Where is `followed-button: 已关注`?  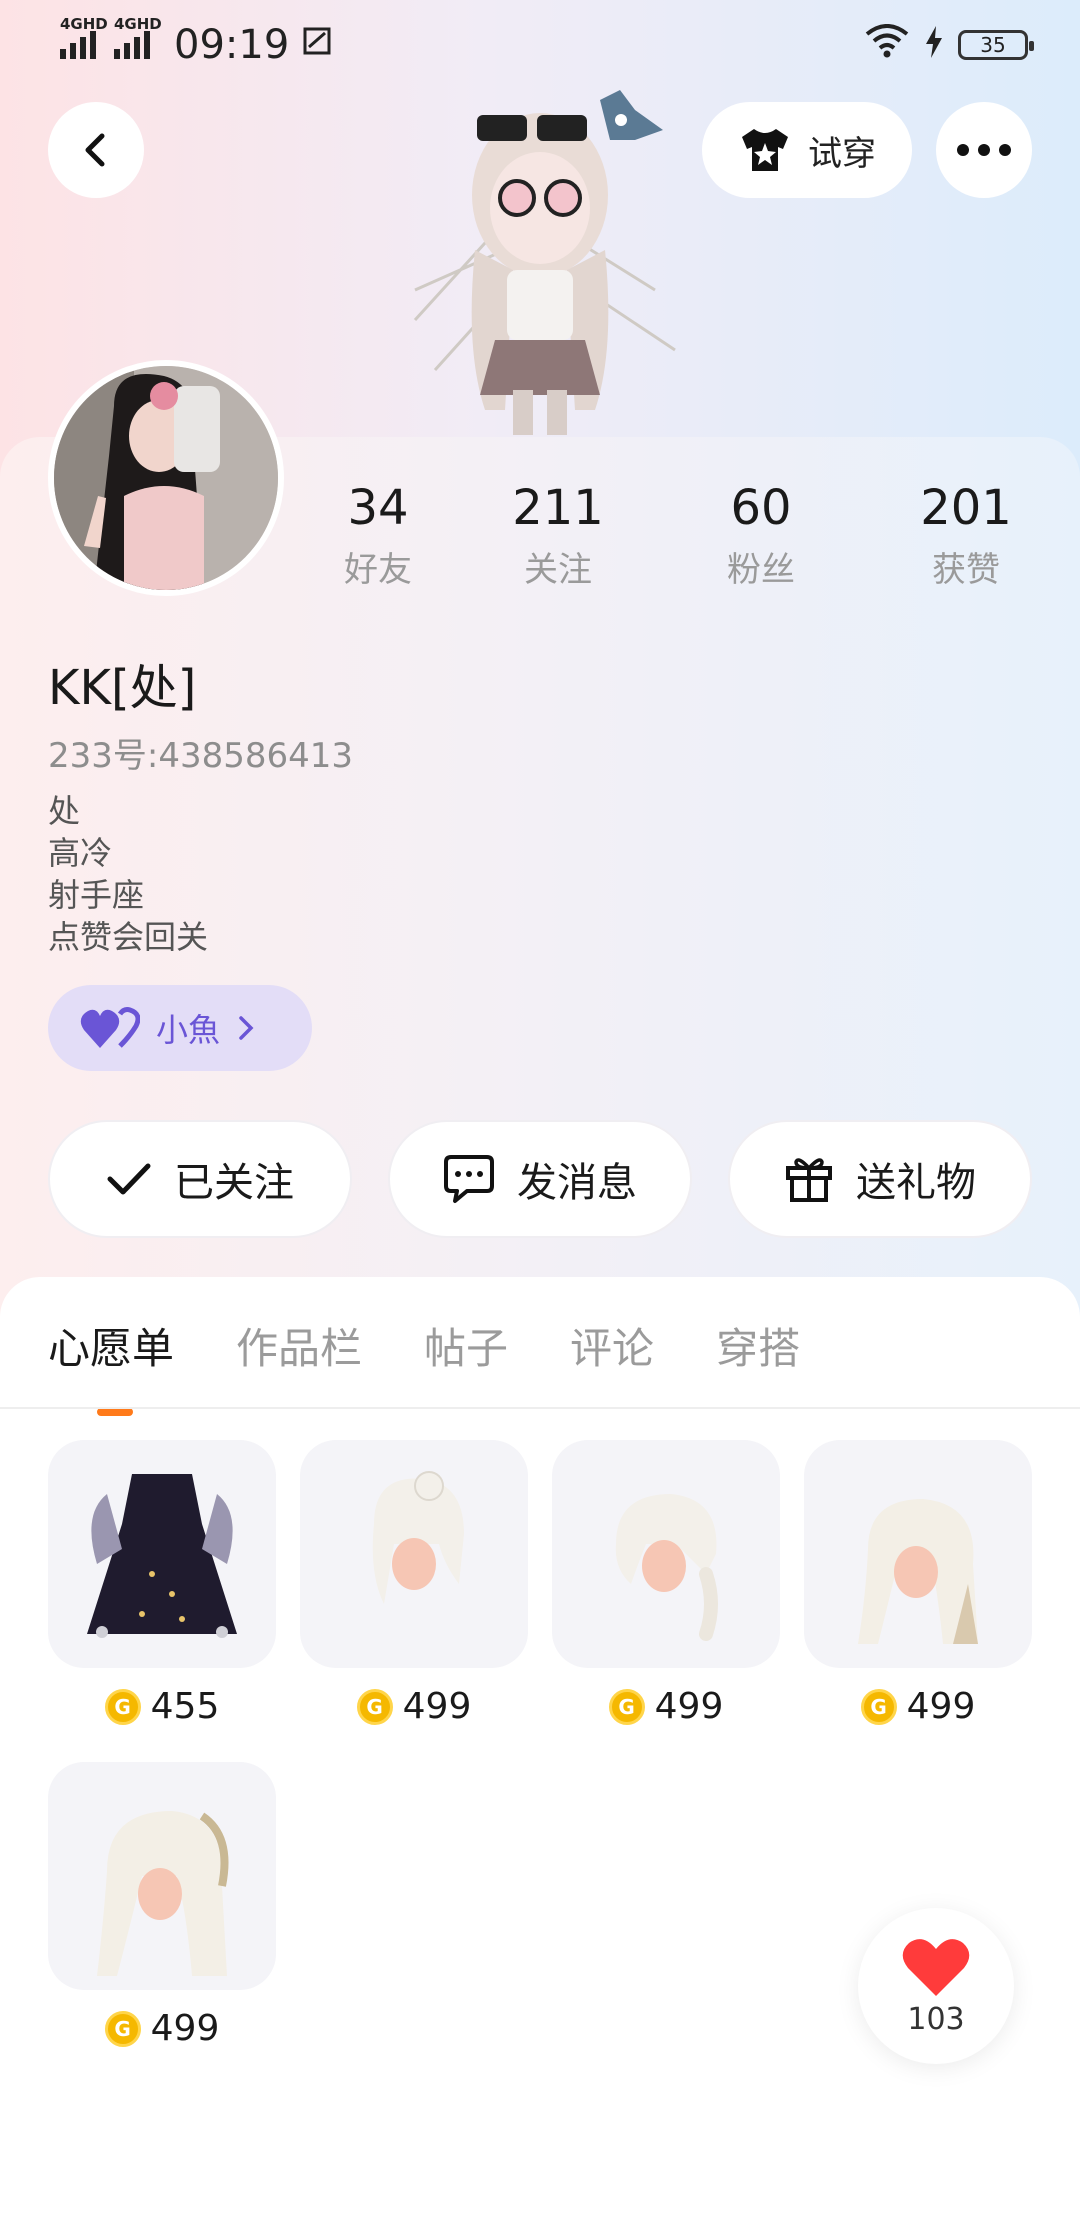 followed-button: 已关注 is located at coordinates (200, 1179).